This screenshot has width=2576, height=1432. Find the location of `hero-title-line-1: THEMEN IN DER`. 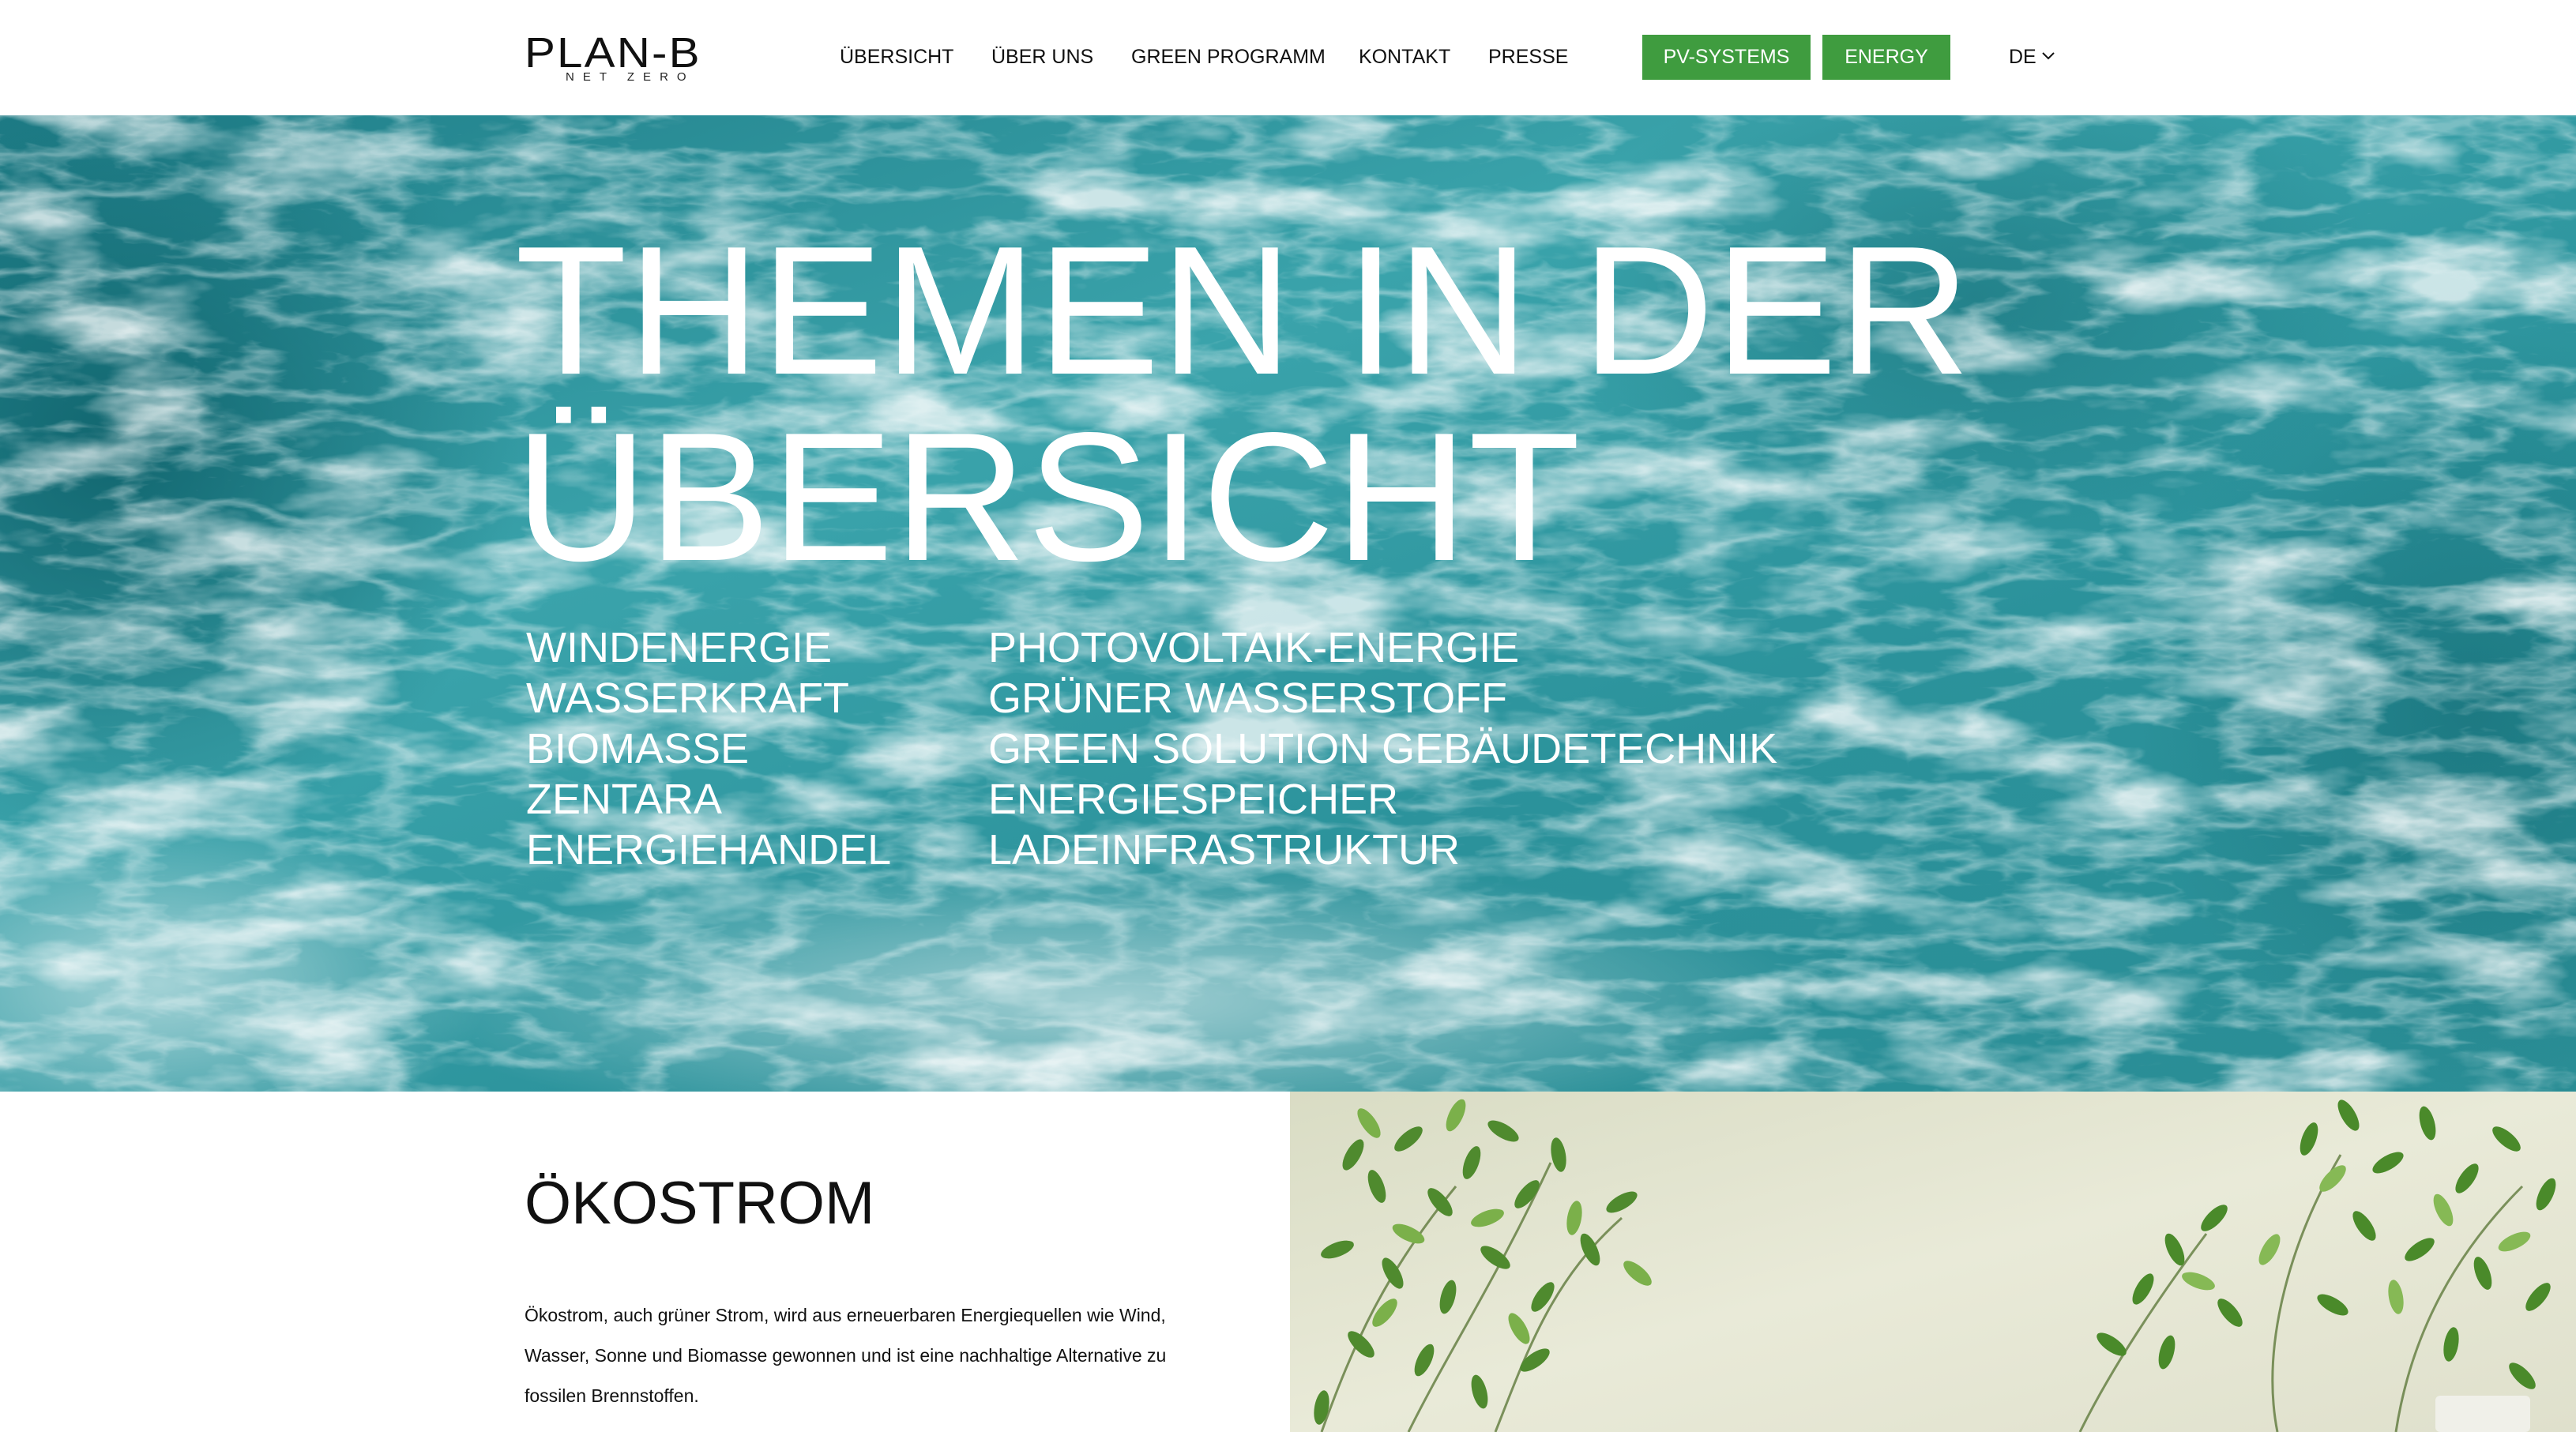

hero-title-line-1: THEMEN IN DER is located at coordinates (1244, 311).